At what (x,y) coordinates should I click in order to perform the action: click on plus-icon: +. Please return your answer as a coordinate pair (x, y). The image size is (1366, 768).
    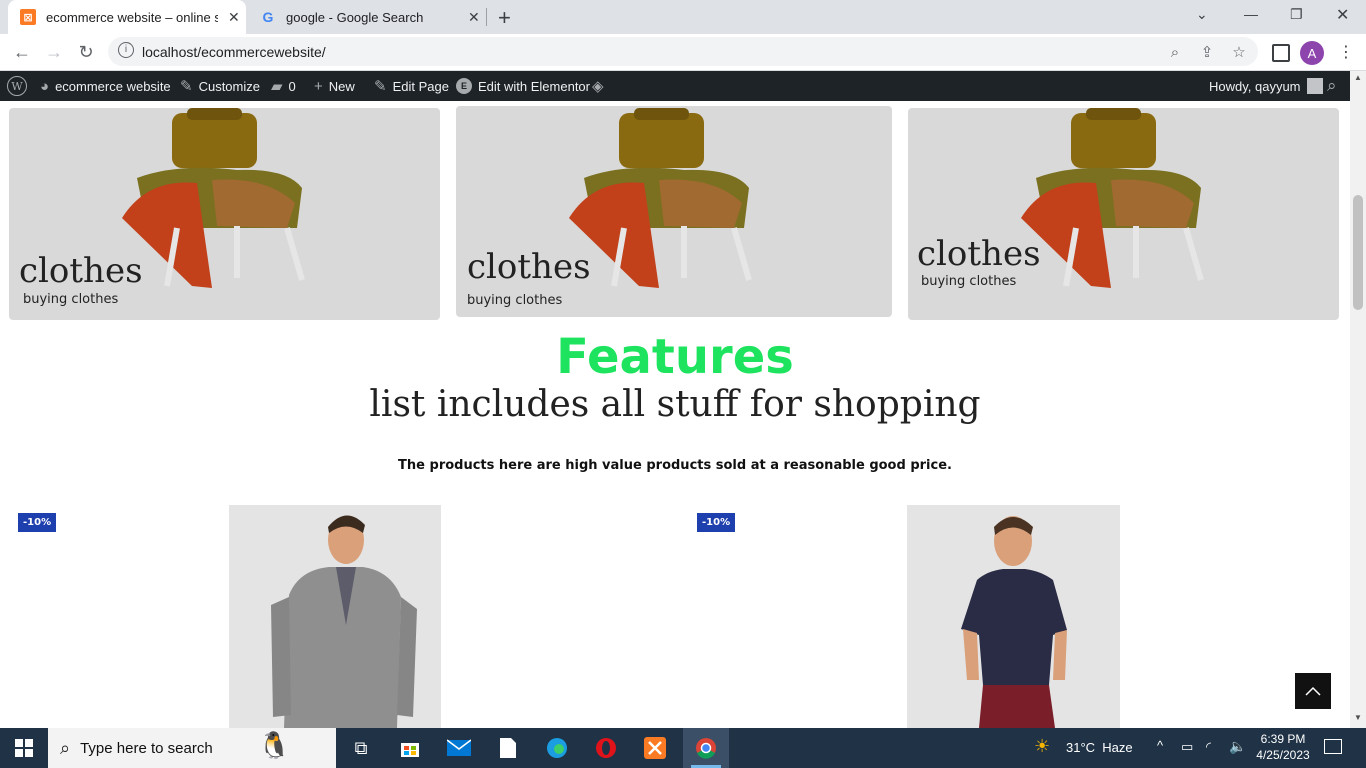
    Looking at the image, I should click on (318, 86).